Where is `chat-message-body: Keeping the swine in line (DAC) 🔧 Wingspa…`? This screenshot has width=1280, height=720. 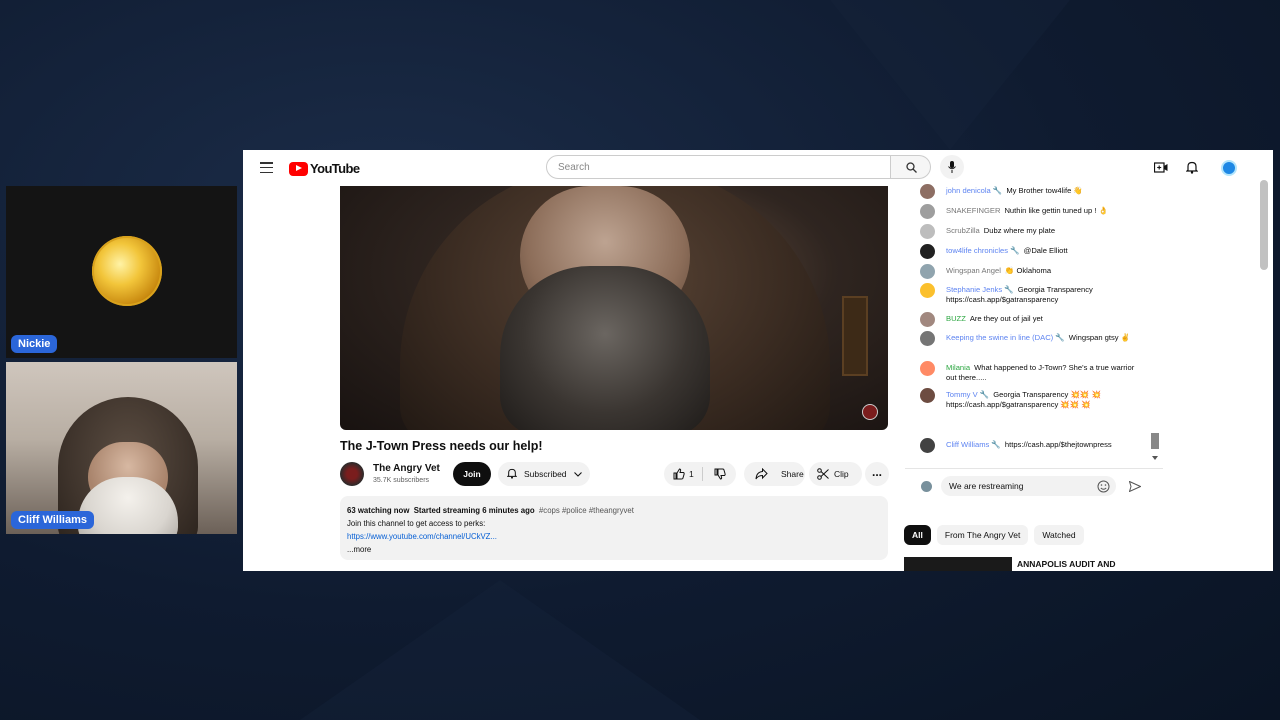 chat-message-body: Keeping the swine in line (DAC) 🔧 Wingspa… is located at coordinates (1046, 338).